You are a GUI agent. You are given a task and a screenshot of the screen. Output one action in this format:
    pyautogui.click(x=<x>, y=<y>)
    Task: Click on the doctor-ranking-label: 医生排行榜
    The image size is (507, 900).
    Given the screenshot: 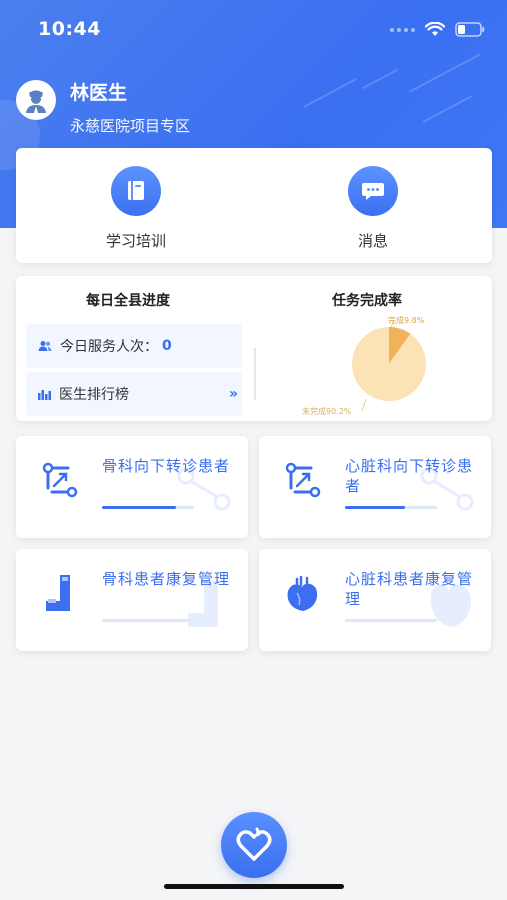 What is the action you would take?
    pyautogui.click(x=94, y=395)
    